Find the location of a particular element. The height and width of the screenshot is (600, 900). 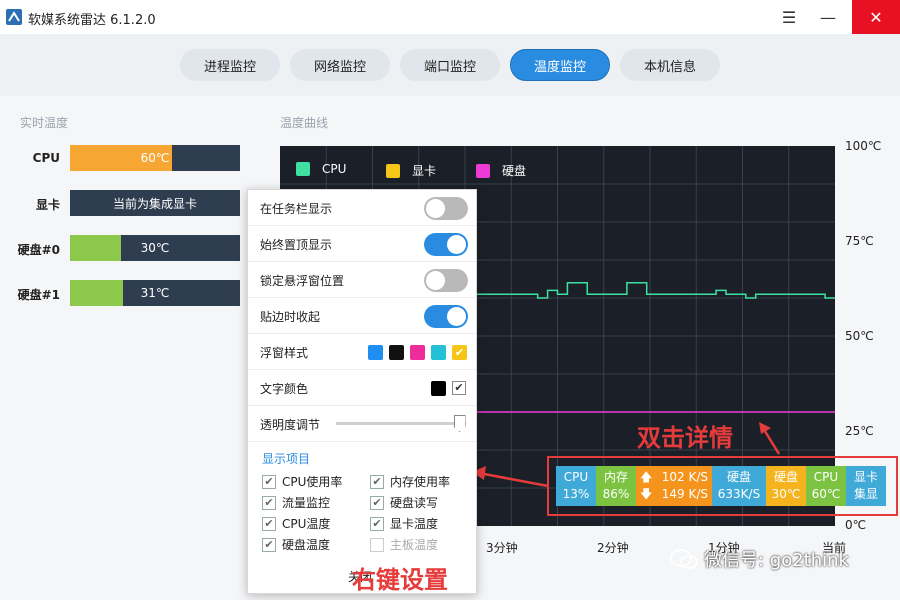

tab-port-monitor: 端口监控 is located at coordinates (450, 65).